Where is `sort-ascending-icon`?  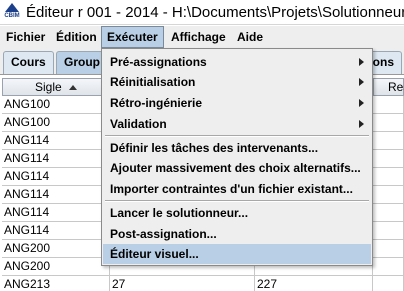
sort-ascending-icon is located at coordinates (73, 87).